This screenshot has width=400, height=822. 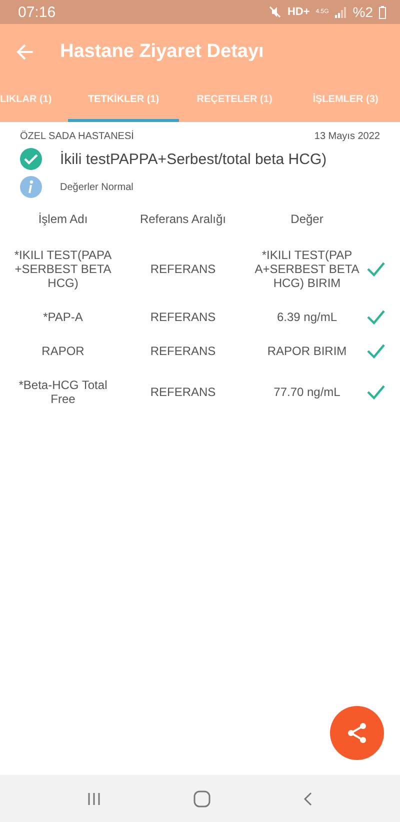 What do you see at coordinates (275, 12) in the screenshot?
I see `mute-icon` at bounding box center [275, 12].